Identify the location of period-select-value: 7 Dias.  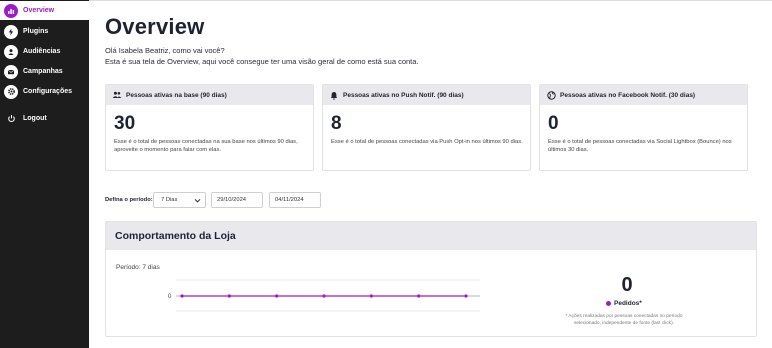
(169, 200).